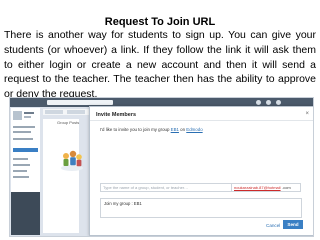  Describe the element at coordinates (286, 187) in the screenshot. I see `recipient-domain: .com` at that location.